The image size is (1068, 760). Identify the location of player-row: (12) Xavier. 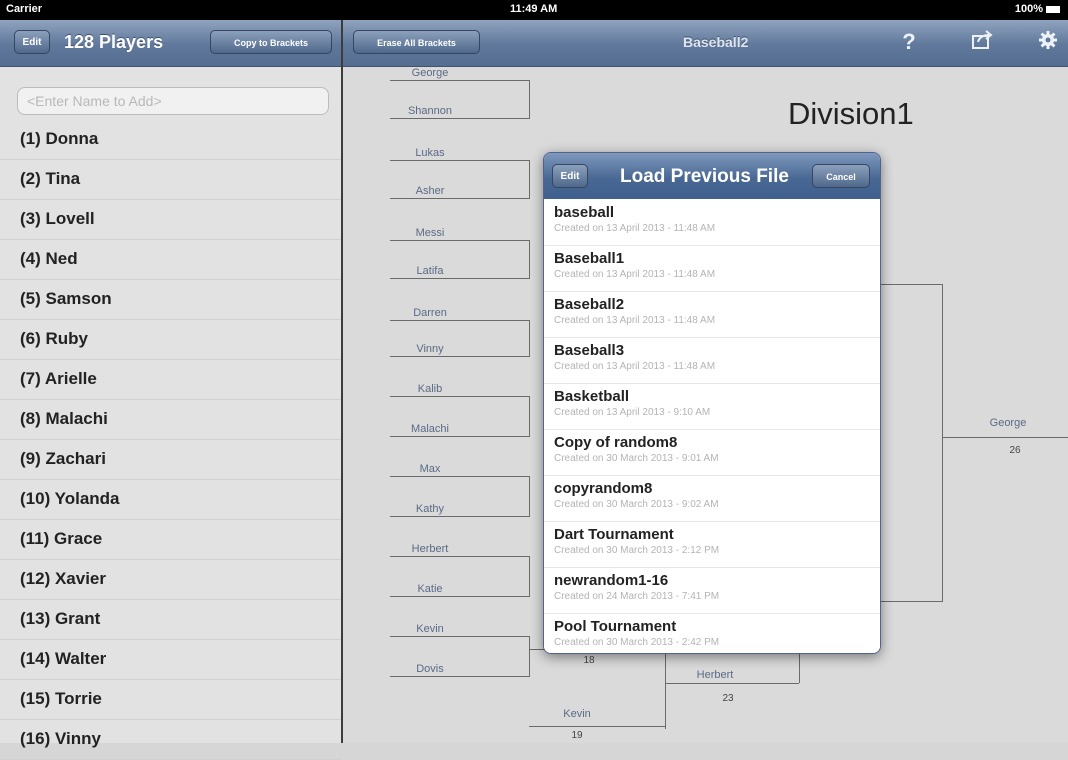
(170, 580).